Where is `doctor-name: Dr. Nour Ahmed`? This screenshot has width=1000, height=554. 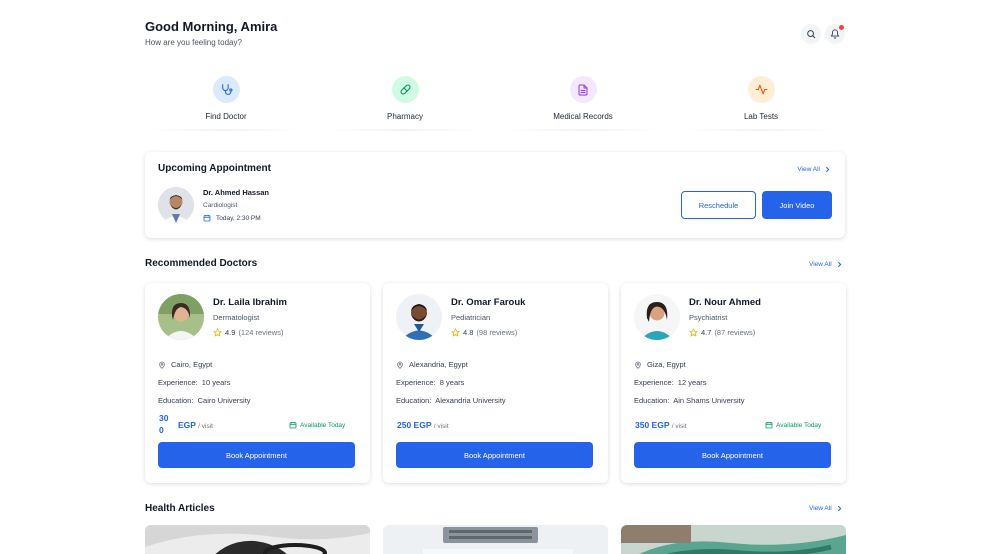
doctor-name: Dr. Nour Ahmed is located at coordinates (725, 302).